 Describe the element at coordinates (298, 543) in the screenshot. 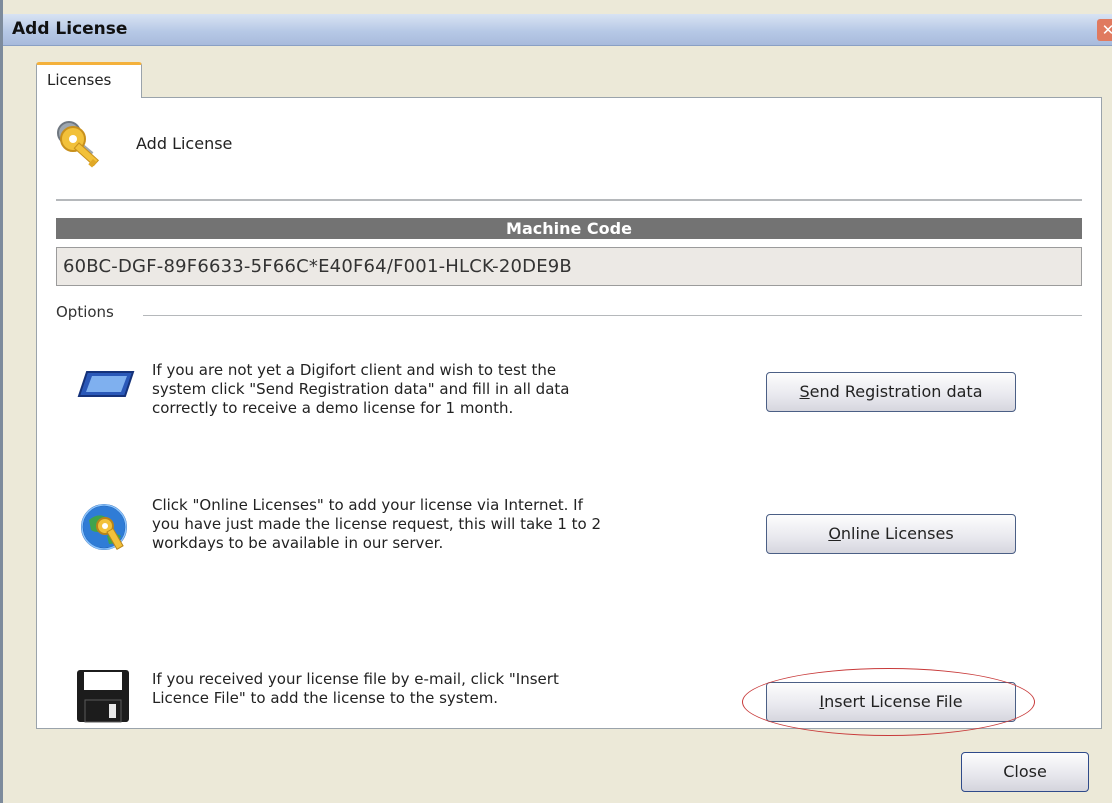

I see `description-line: workdays to be available in our server.` at that location.